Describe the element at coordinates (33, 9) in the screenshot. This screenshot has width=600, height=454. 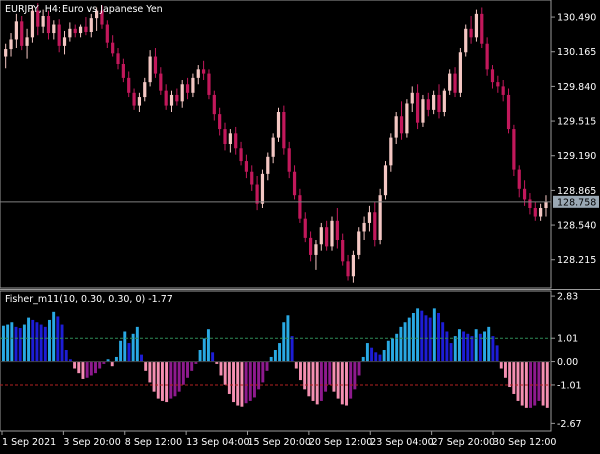
I see `symbol-label: EURJPY, H4:` at that location.